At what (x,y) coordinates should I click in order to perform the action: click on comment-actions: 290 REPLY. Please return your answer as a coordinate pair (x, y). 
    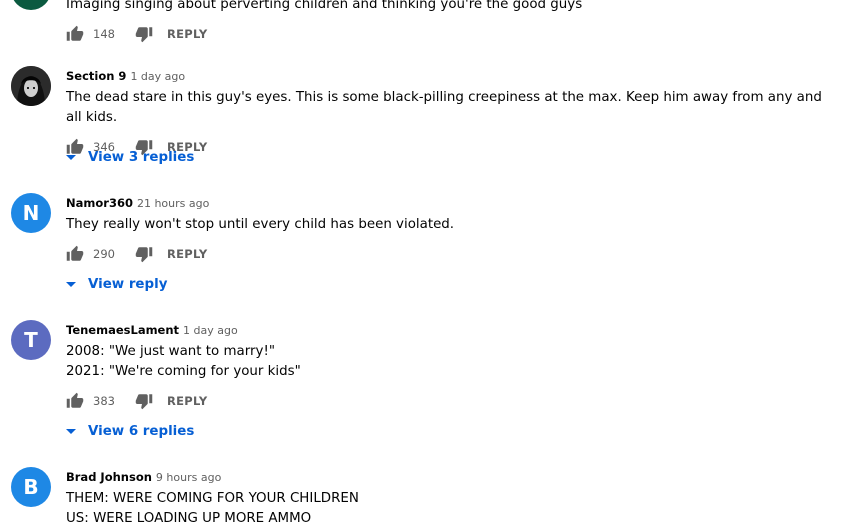
    Looking at the image, I should click on (452, 254).